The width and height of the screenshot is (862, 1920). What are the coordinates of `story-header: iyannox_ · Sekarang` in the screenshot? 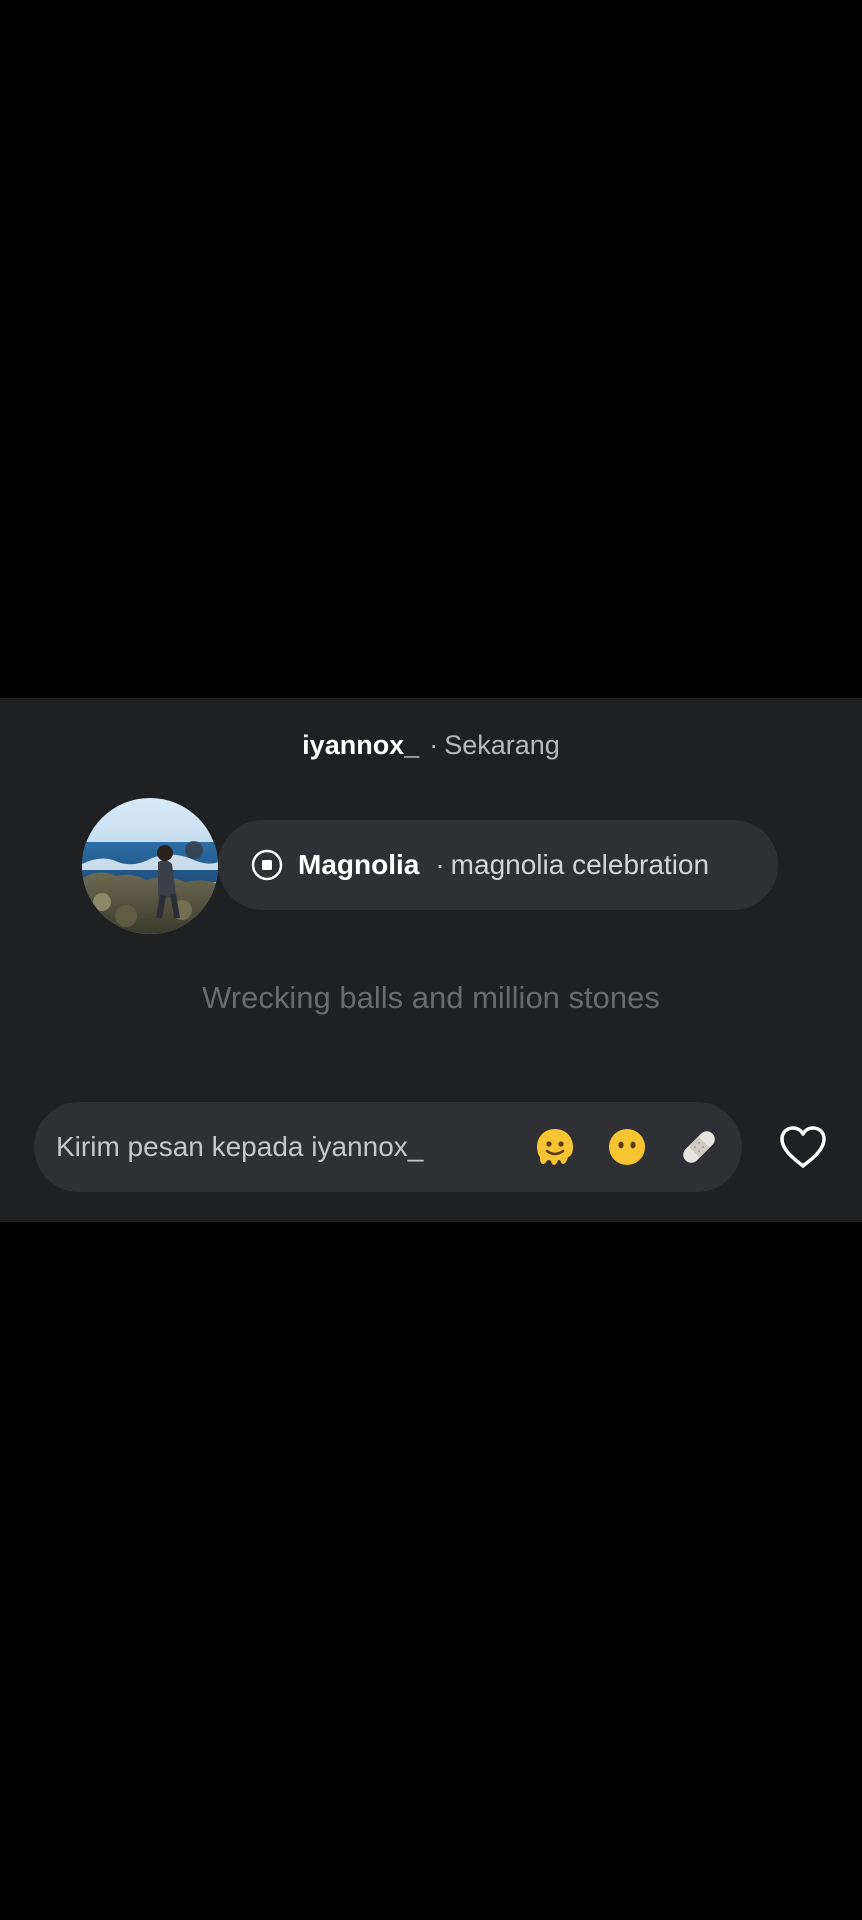 It's located at (431, 745).